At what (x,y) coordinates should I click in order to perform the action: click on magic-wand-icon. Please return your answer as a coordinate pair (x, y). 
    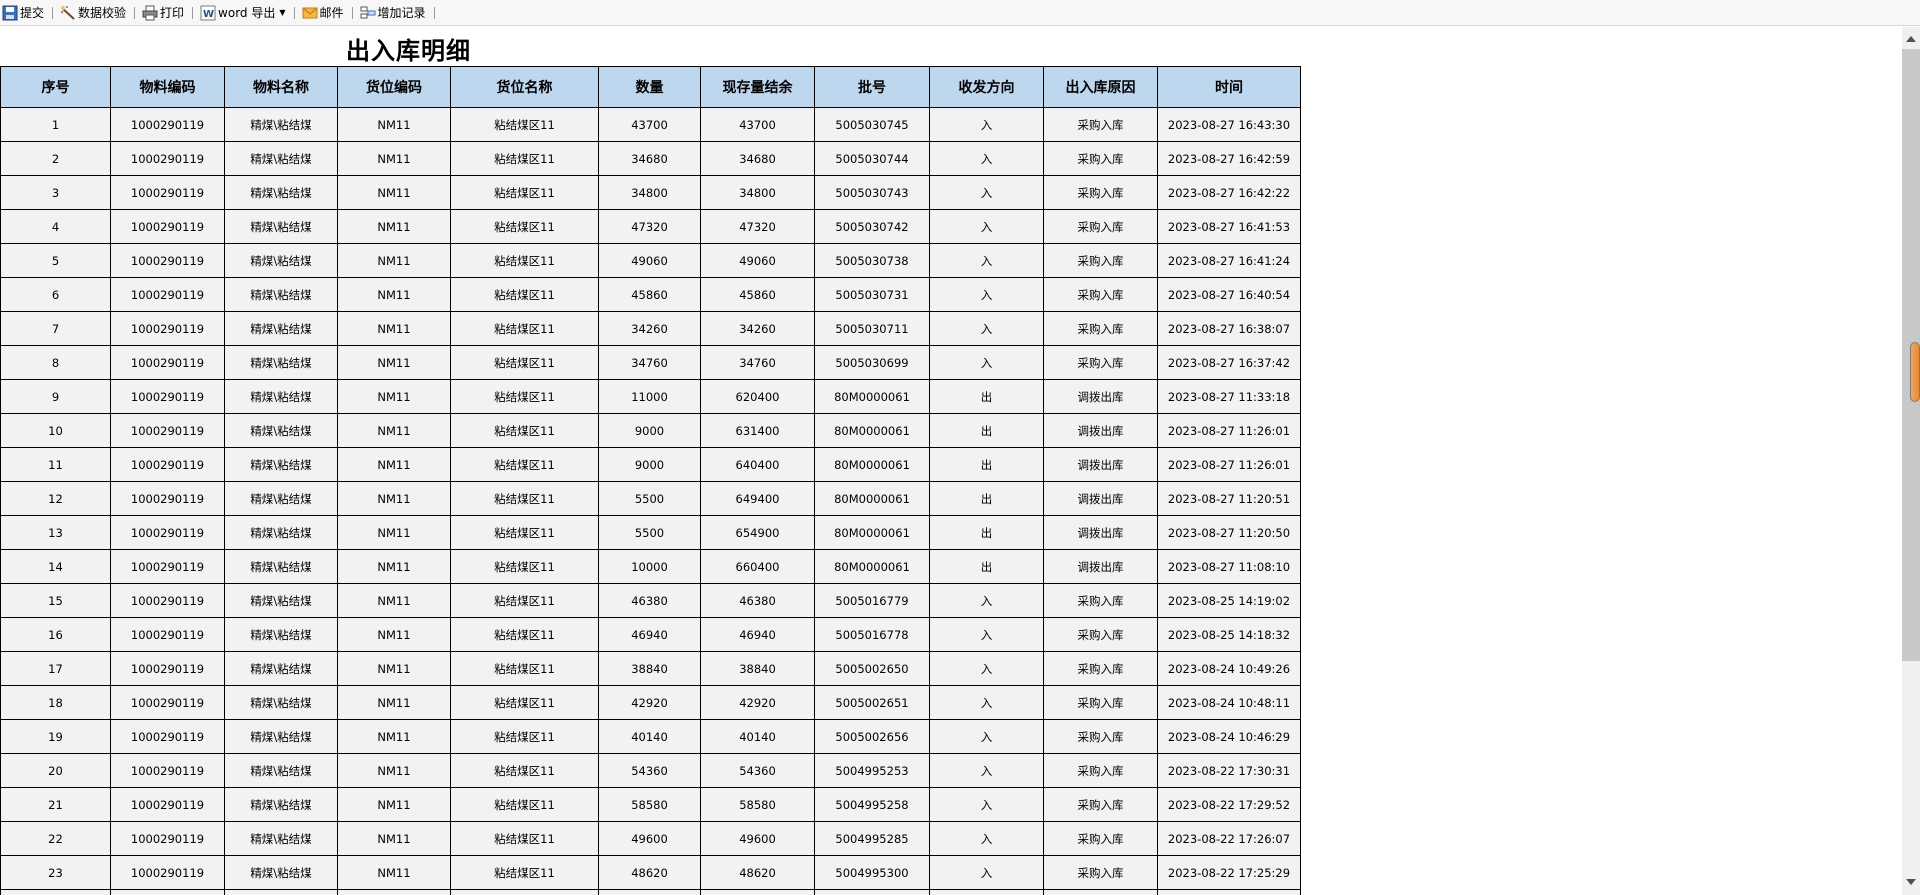
    Looking at the image, I should click on (68, 12).